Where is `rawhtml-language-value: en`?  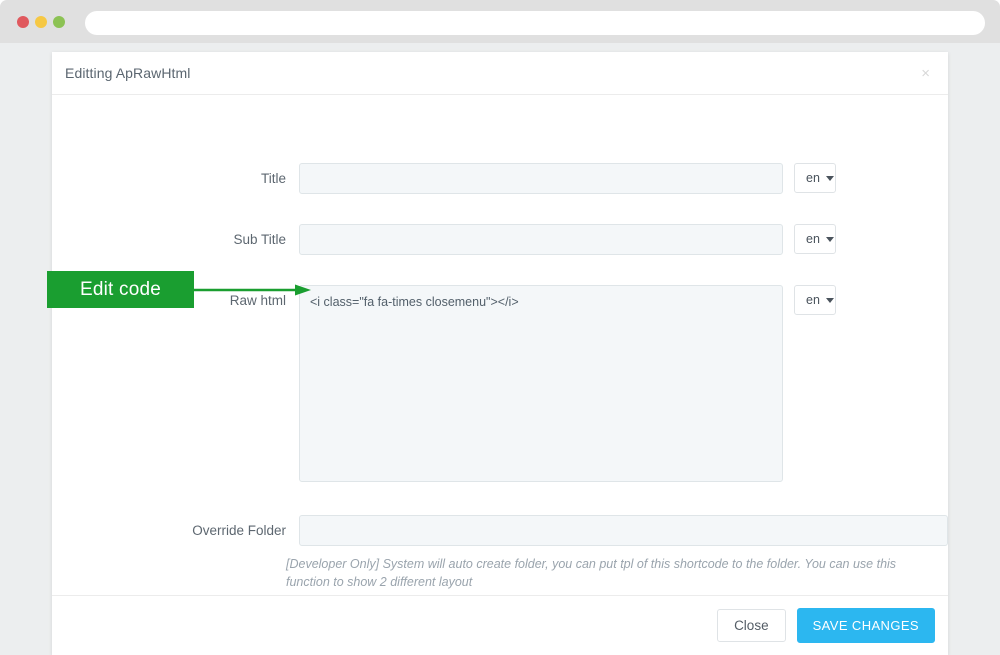
rawhtml-language-value: en is located at coordinates (813, 300).